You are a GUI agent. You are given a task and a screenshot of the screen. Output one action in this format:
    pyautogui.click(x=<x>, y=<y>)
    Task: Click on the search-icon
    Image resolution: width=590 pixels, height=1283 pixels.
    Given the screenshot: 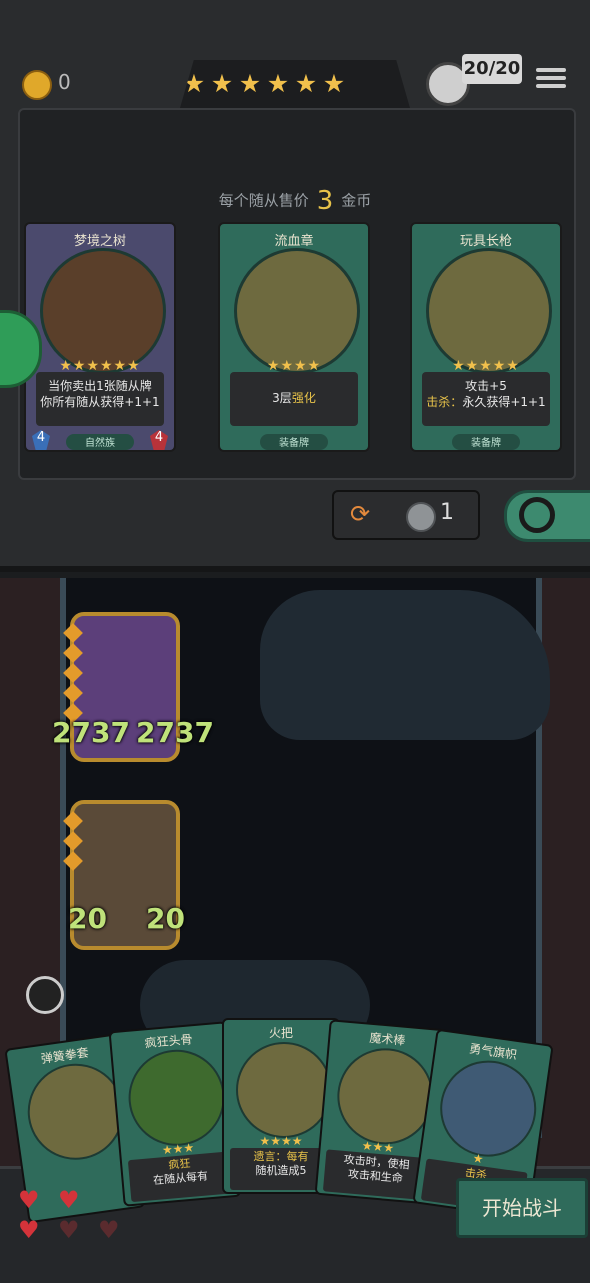 What is the action you would take?
    pyautogui.click(x=537, y=515)
    